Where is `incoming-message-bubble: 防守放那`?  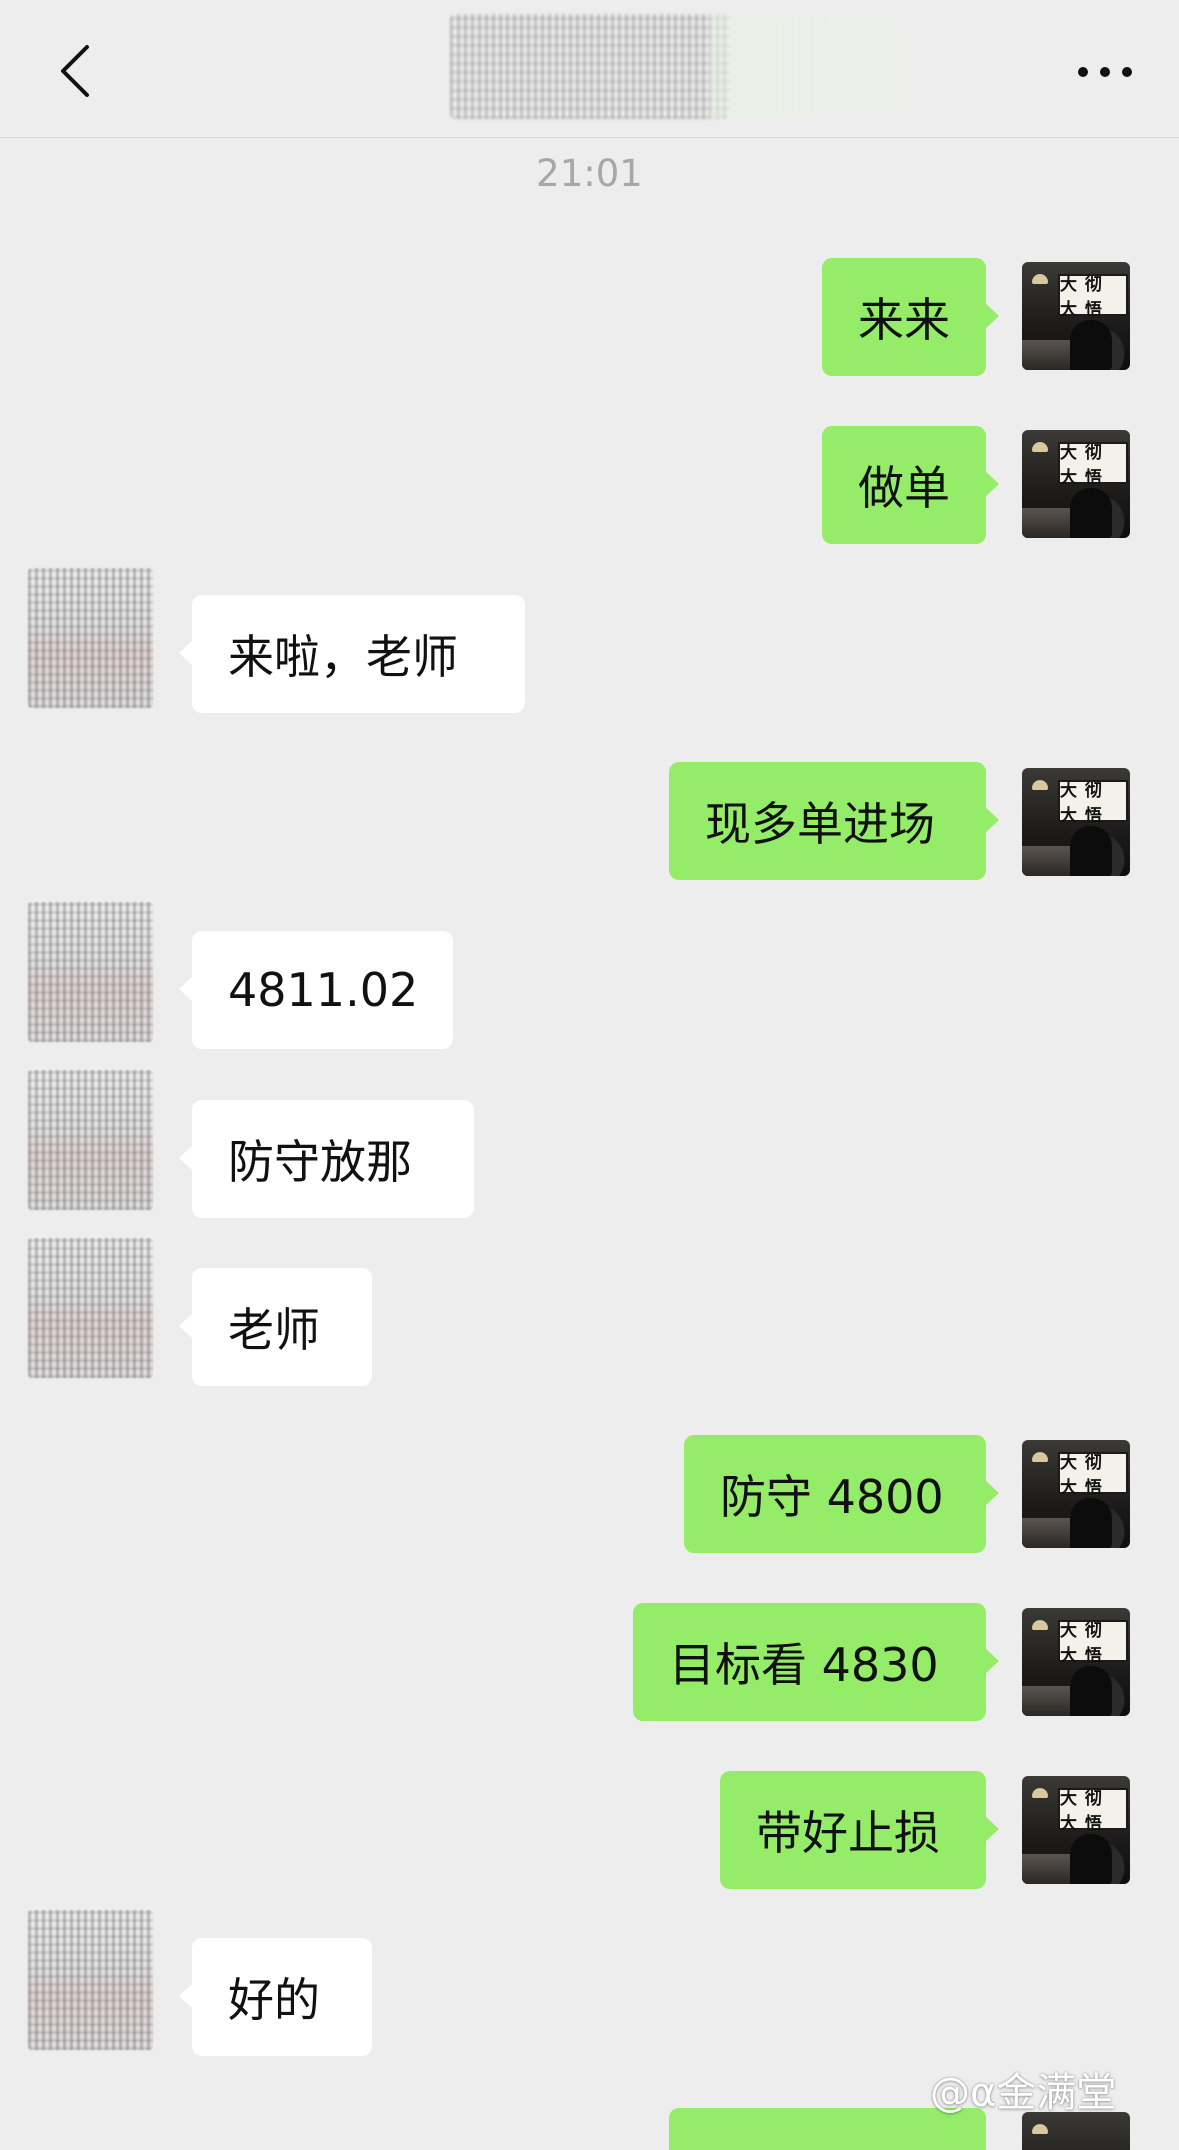 incoming-message-bubble: 防守放那 is located at coordinates (326, 1159).